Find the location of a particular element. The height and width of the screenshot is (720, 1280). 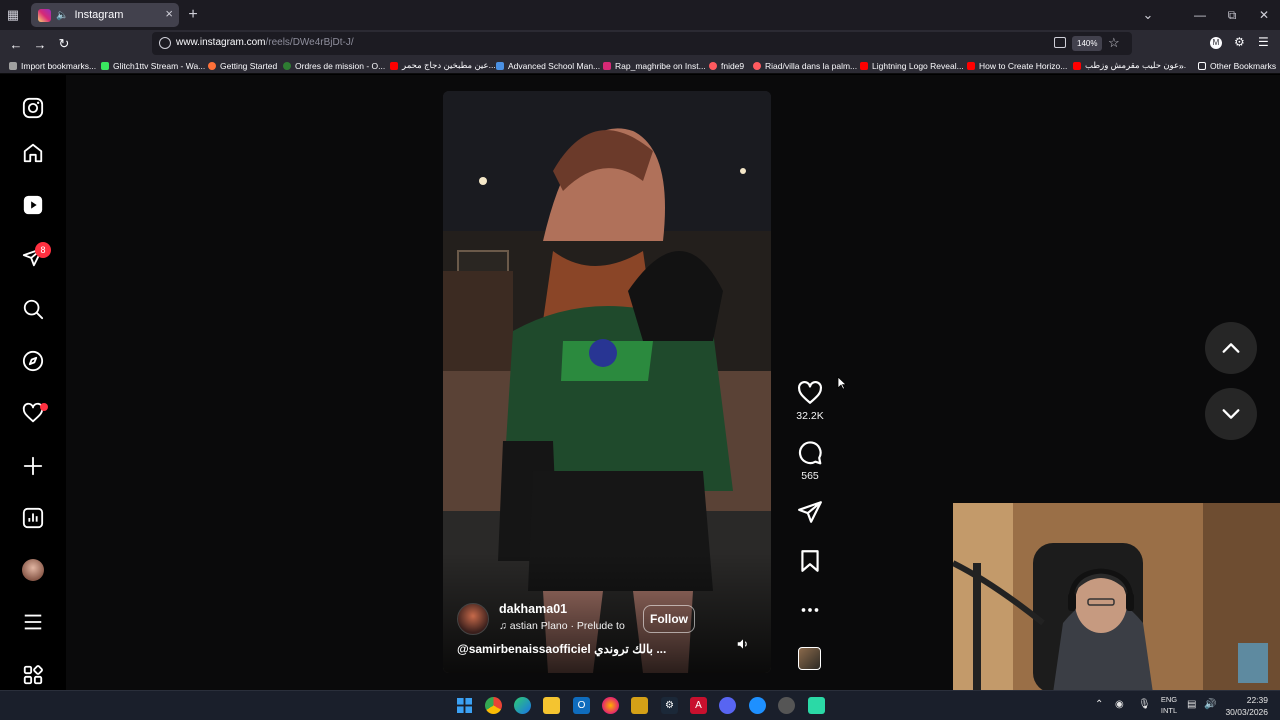

steam-icon: ⚙ is located at coordinates (669, 705).